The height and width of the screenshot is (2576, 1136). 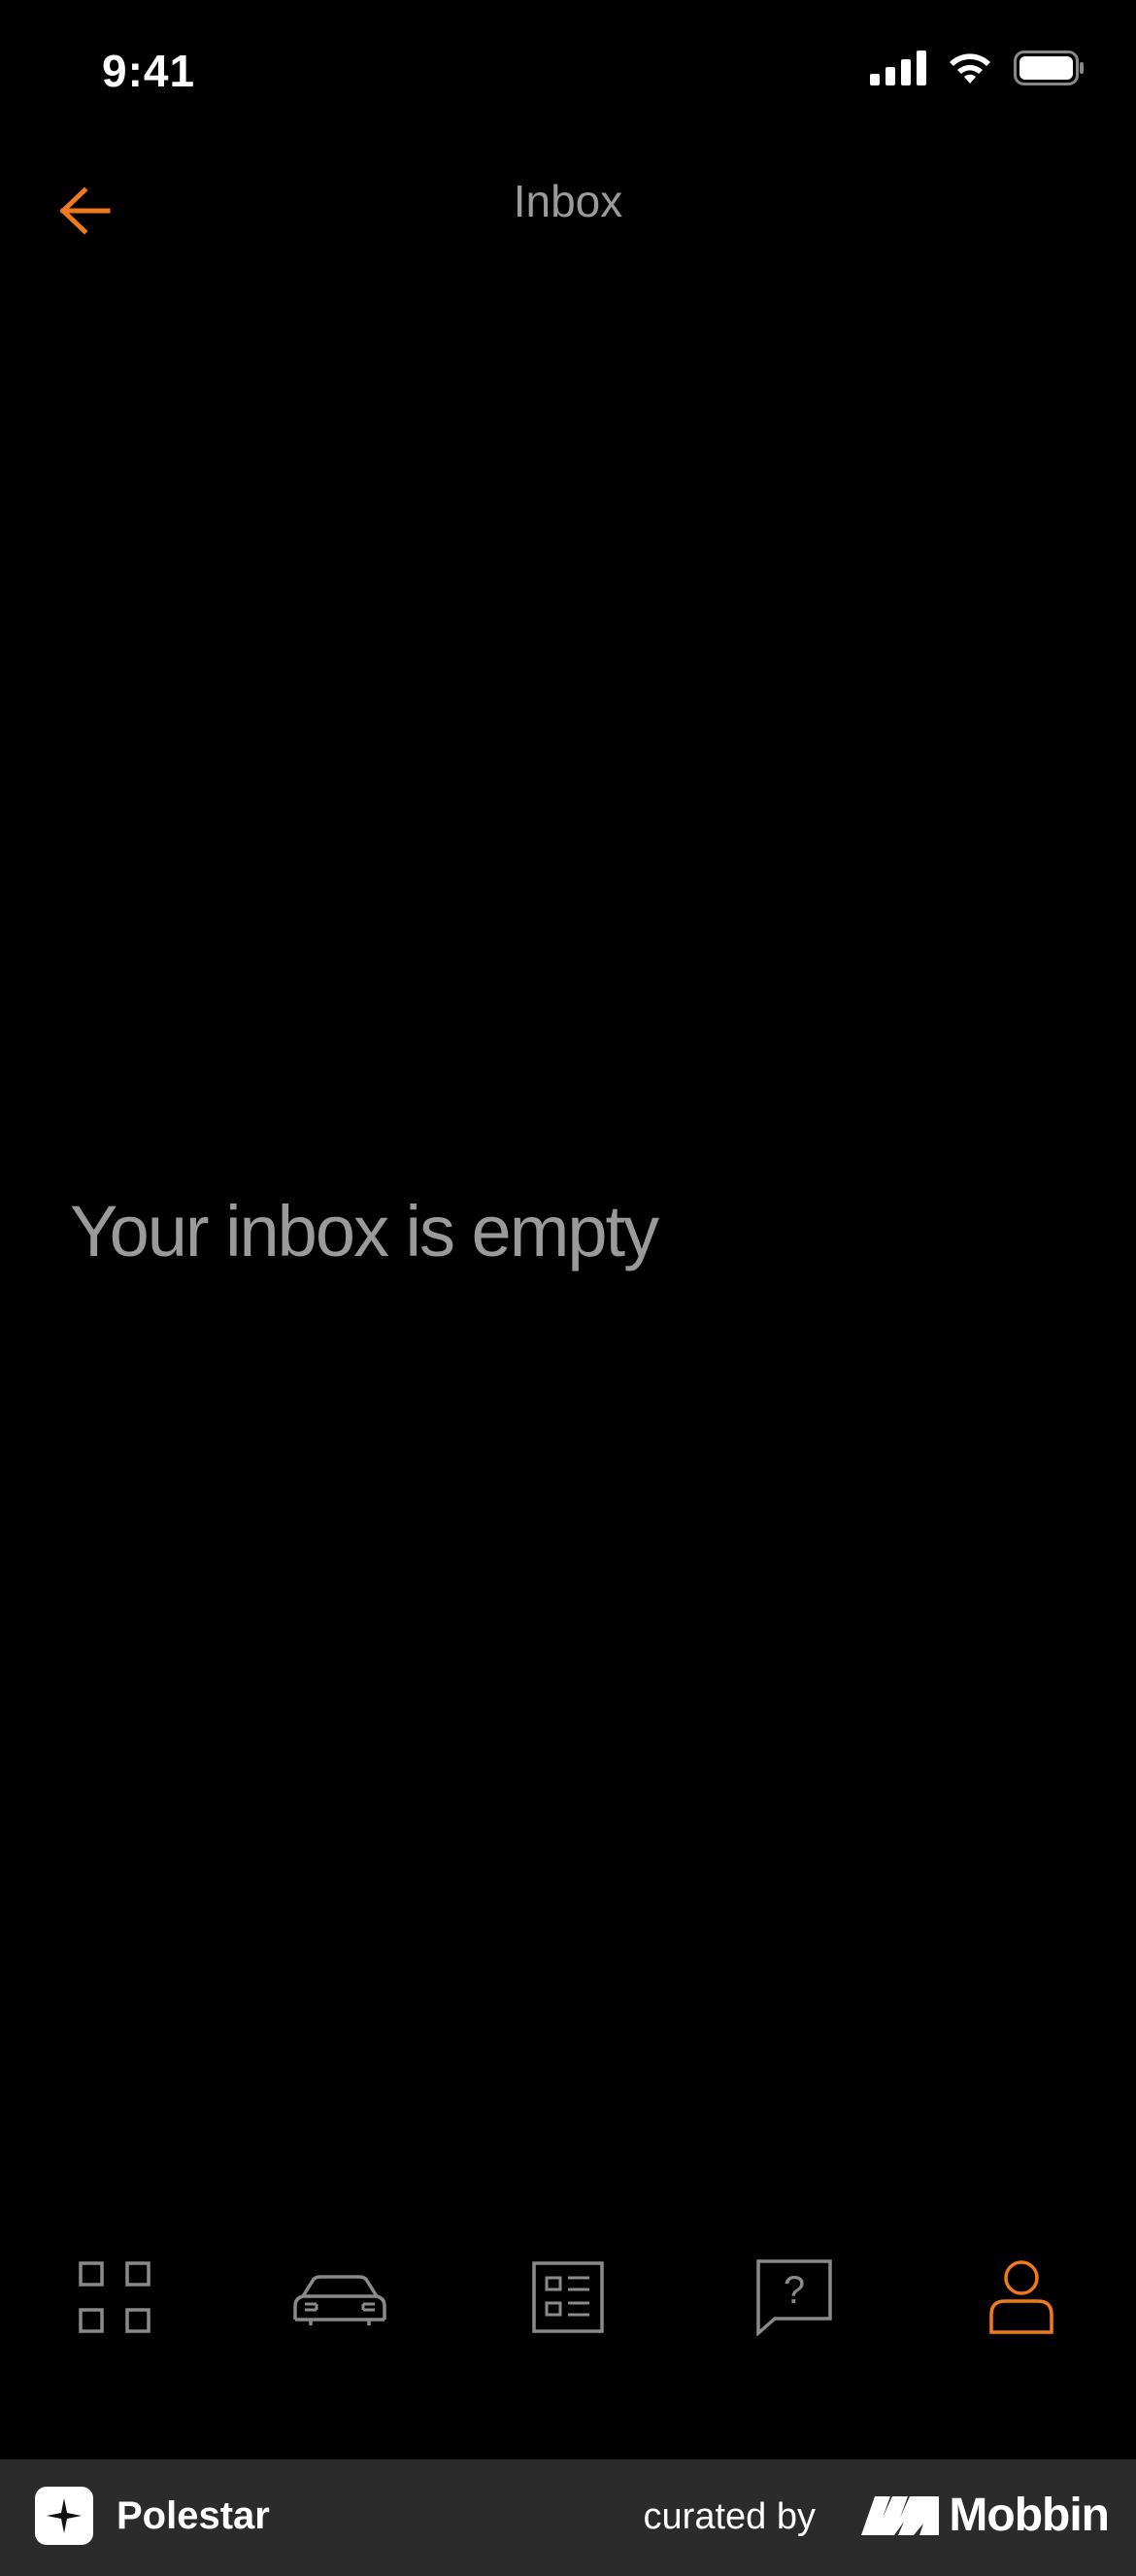 What do you see at coordinates (568, 201) in the screenshot?
I see `page-title: Inbox` at bounding box center [568, 201].